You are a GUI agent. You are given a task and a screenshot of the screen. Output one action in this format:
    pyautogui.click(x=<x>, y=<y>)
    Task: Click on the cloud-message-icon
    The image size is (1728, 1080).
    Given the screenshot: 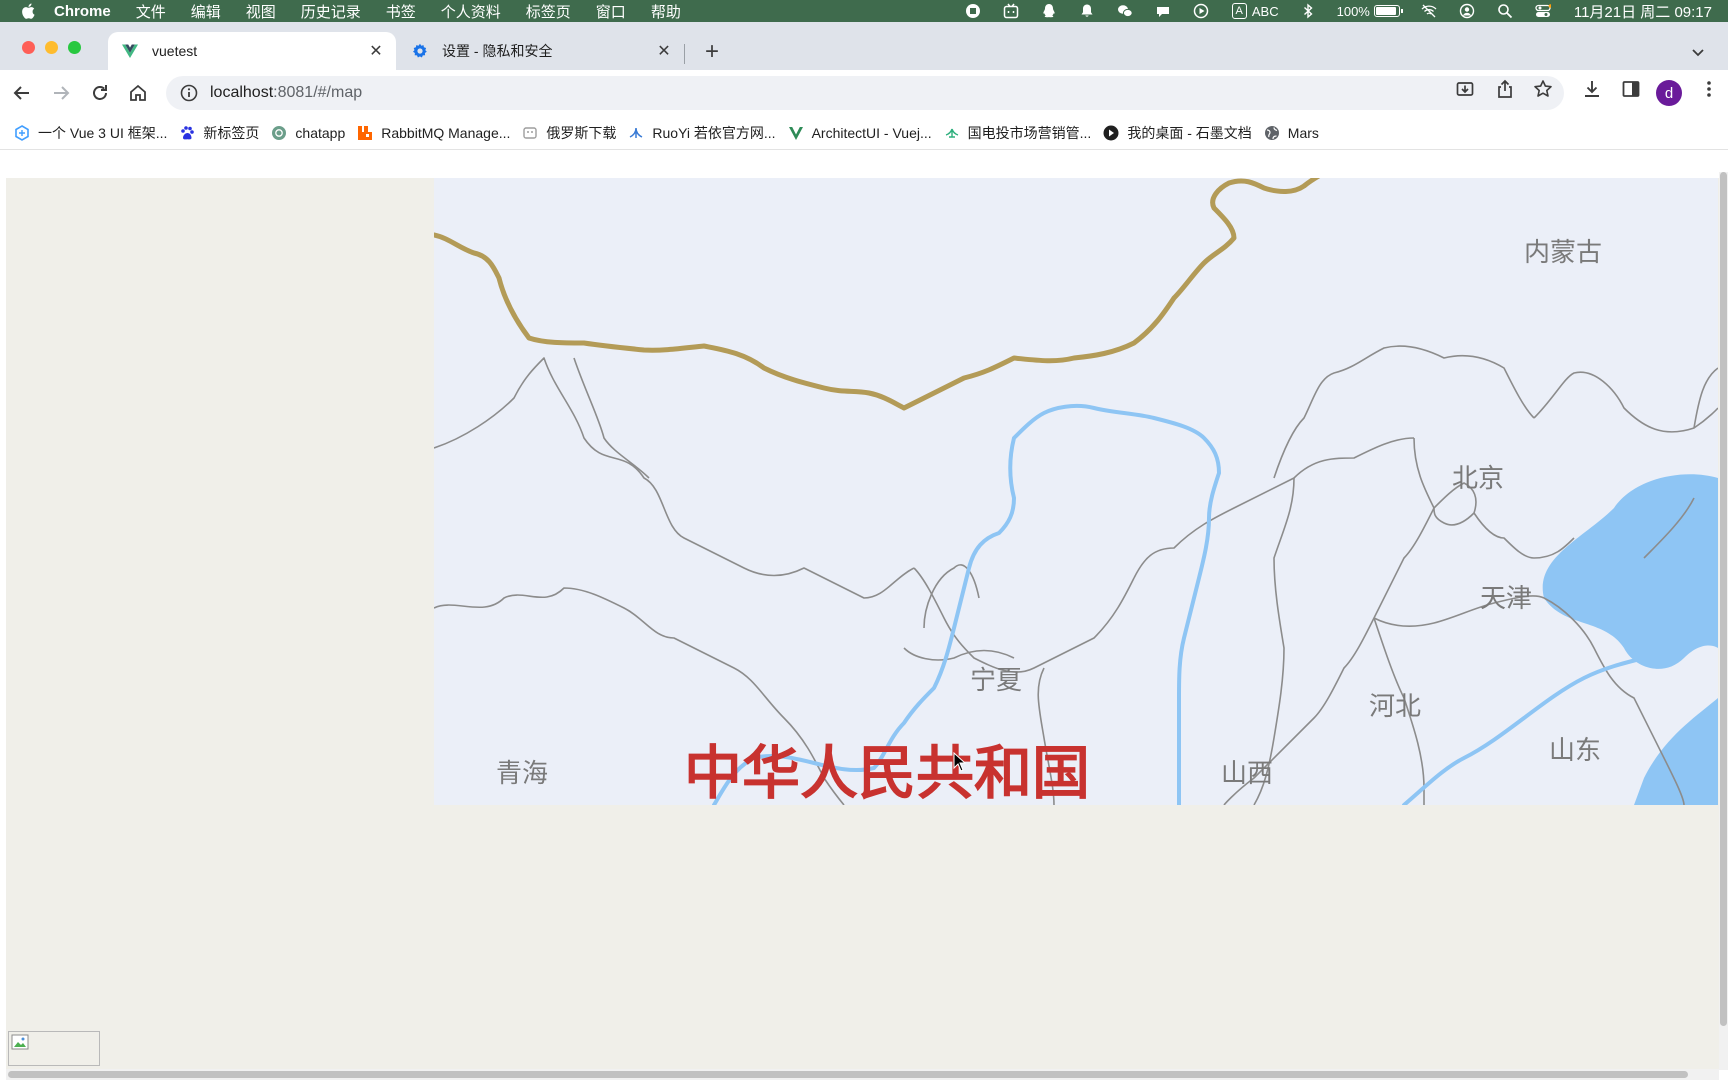 What is the action you would take?
    pyautogui.click(x=1163, y=11)
    